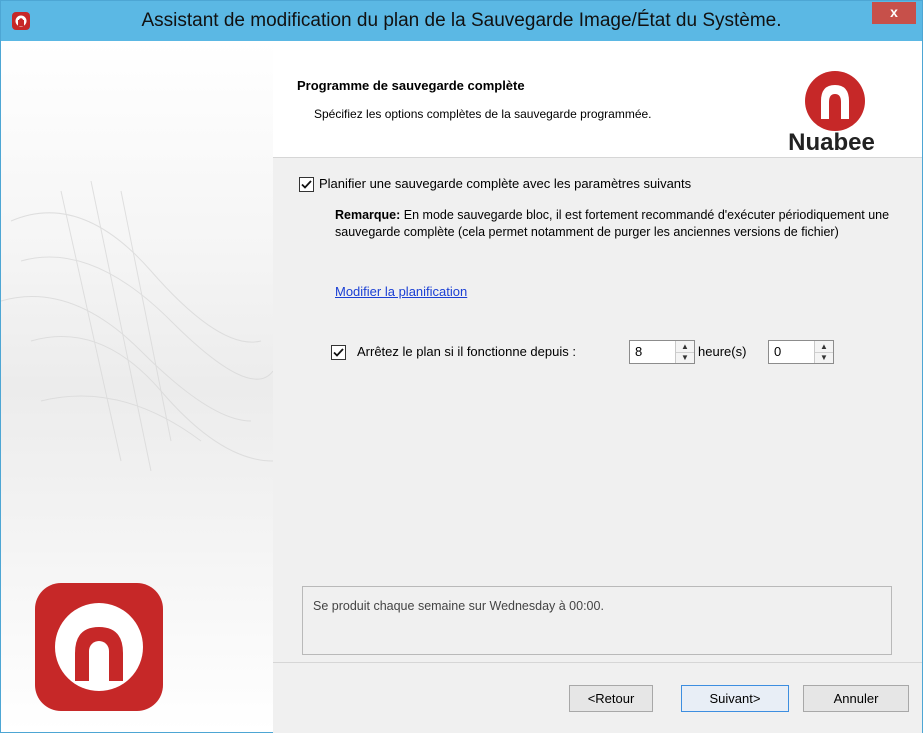 Image resolution: width=923 pixels, height=733 pixels. Describe the element at coordinates (611, 698) in the screenshot. I see `back-button: <Retour` at that location.